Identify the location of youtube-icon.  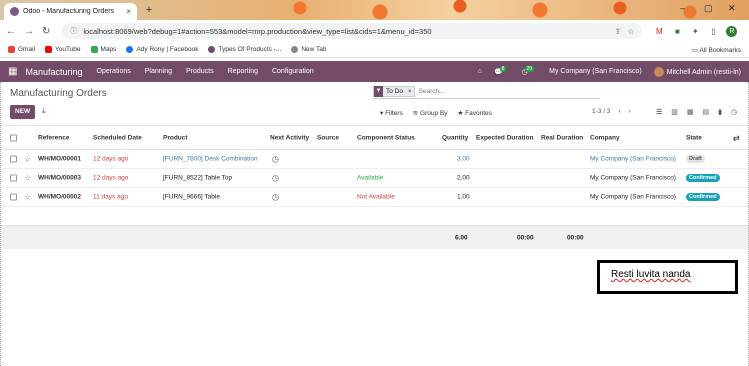
(48, 49).